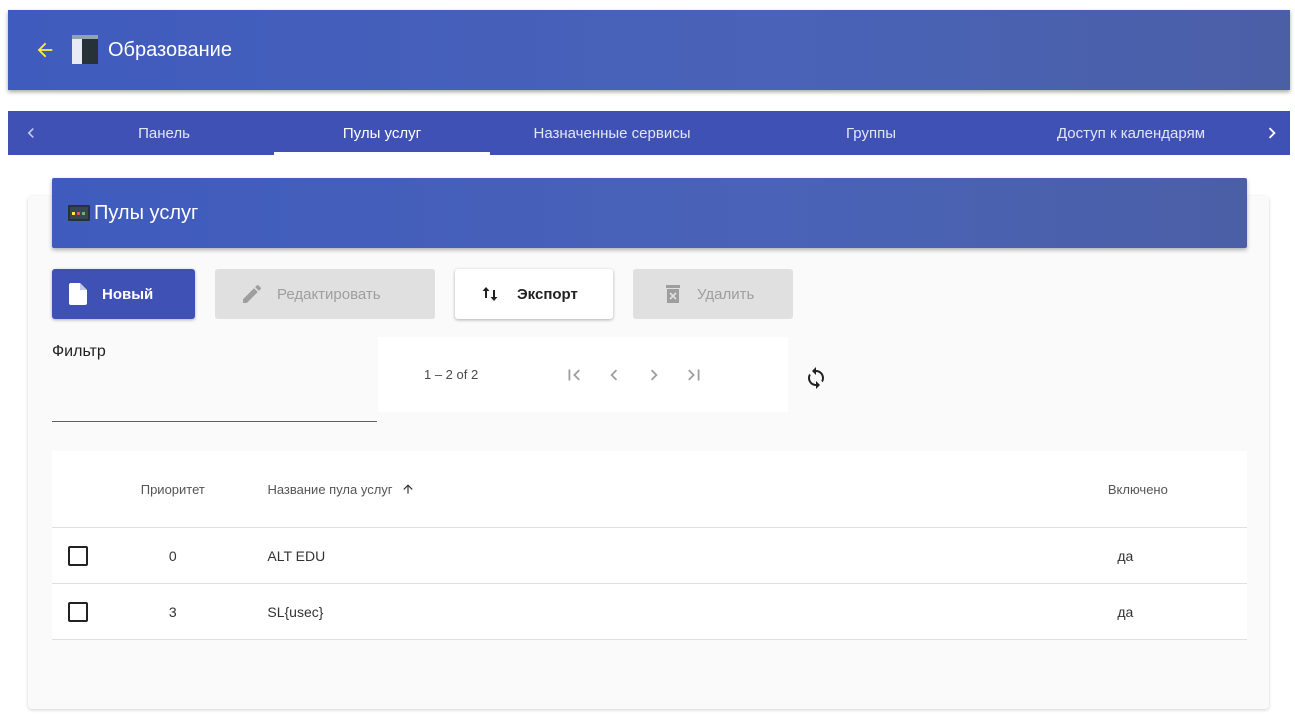 This screenshot has width=1295, height=722. I want to click on tab-panel: Панель, so click(164, 133).